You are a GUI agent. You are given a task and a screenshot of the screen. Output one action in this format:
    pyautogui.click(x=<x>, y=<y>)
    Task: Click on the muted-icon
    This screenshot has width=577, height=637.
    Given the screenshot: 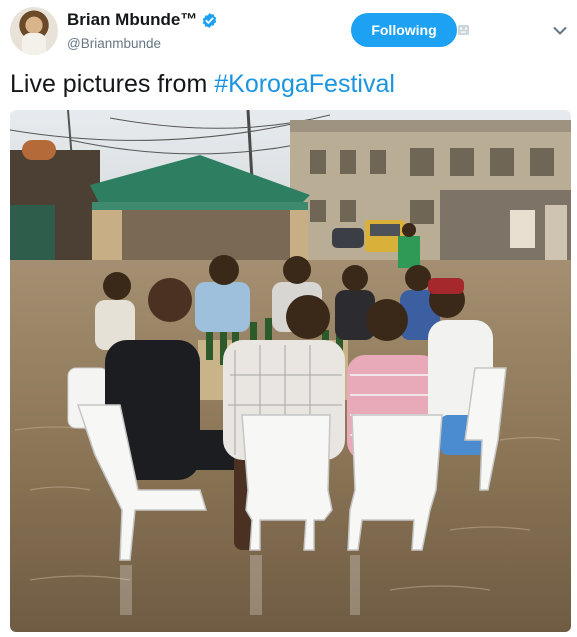 What is the action you would take?
    pyautogui.click(x=463, y=30)
    